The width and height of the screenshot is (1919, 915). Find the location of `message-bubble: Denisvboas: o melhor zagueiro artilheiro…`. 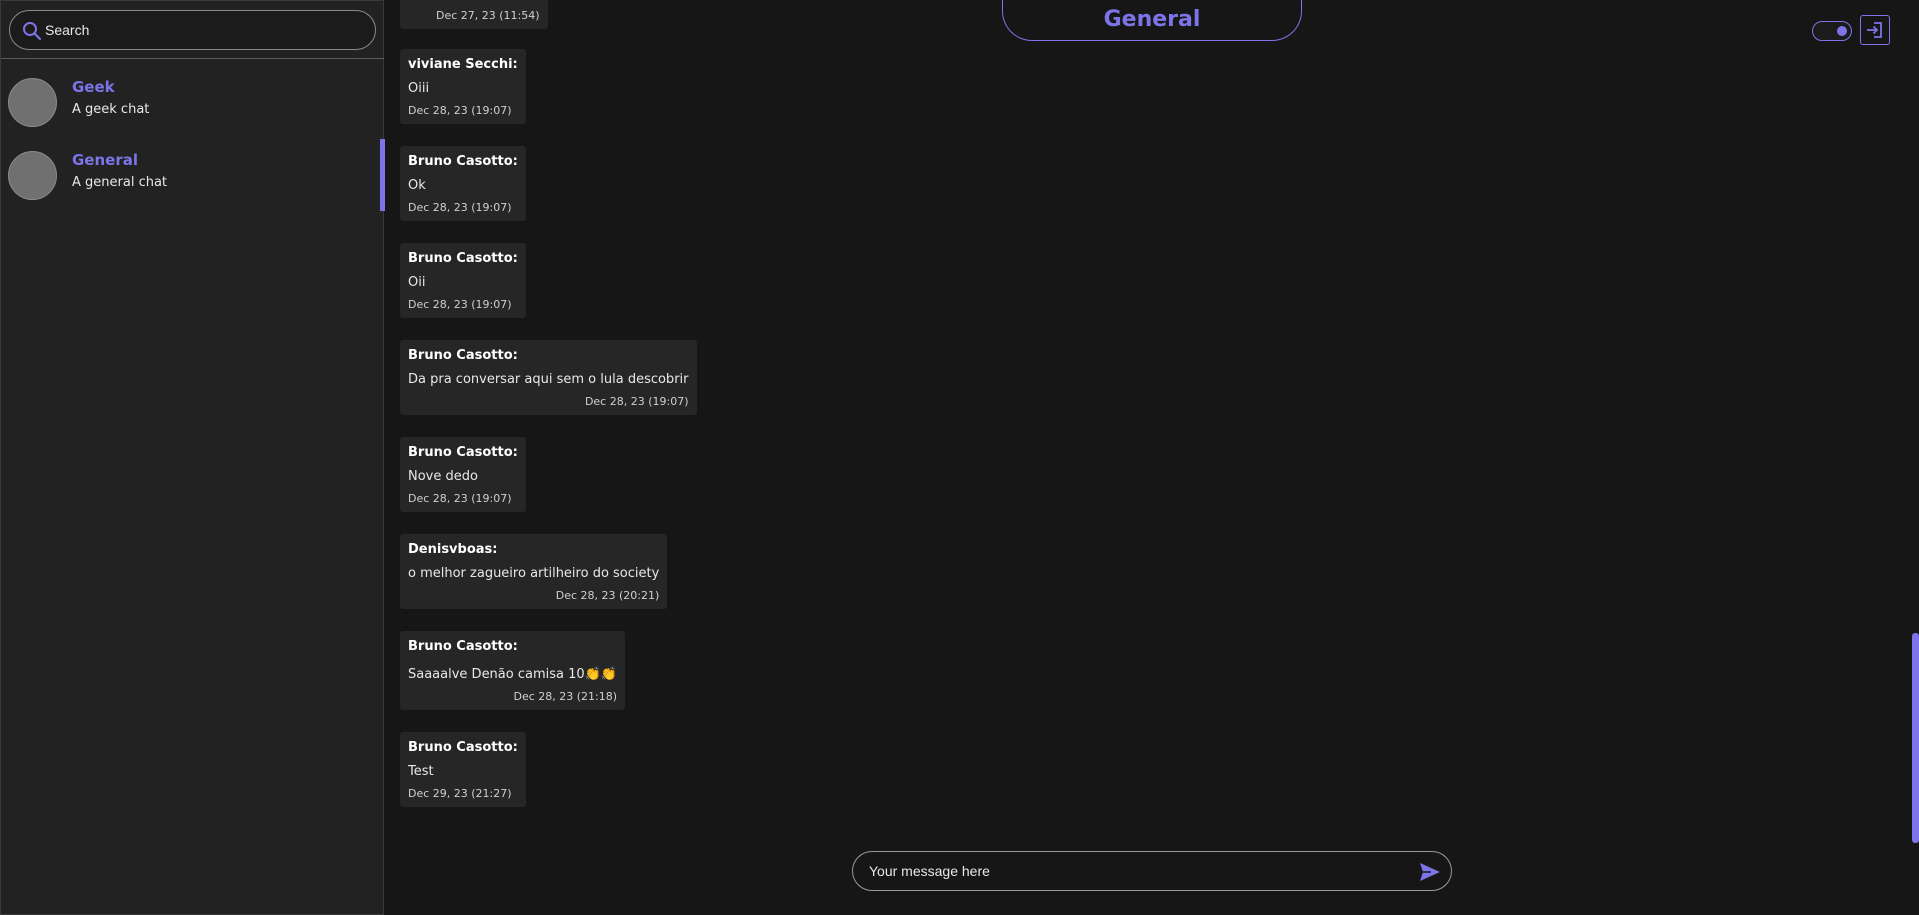

message-bubble: Denisvboas: o melhor zagueiro artilheiro… is located at coordinates (534, 571).